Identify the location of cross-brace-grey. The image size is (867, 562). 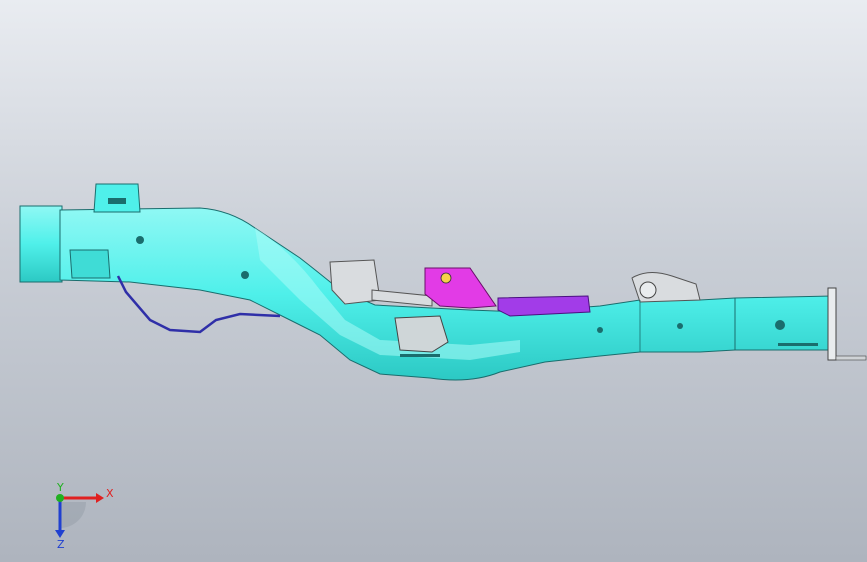
(402, 298).